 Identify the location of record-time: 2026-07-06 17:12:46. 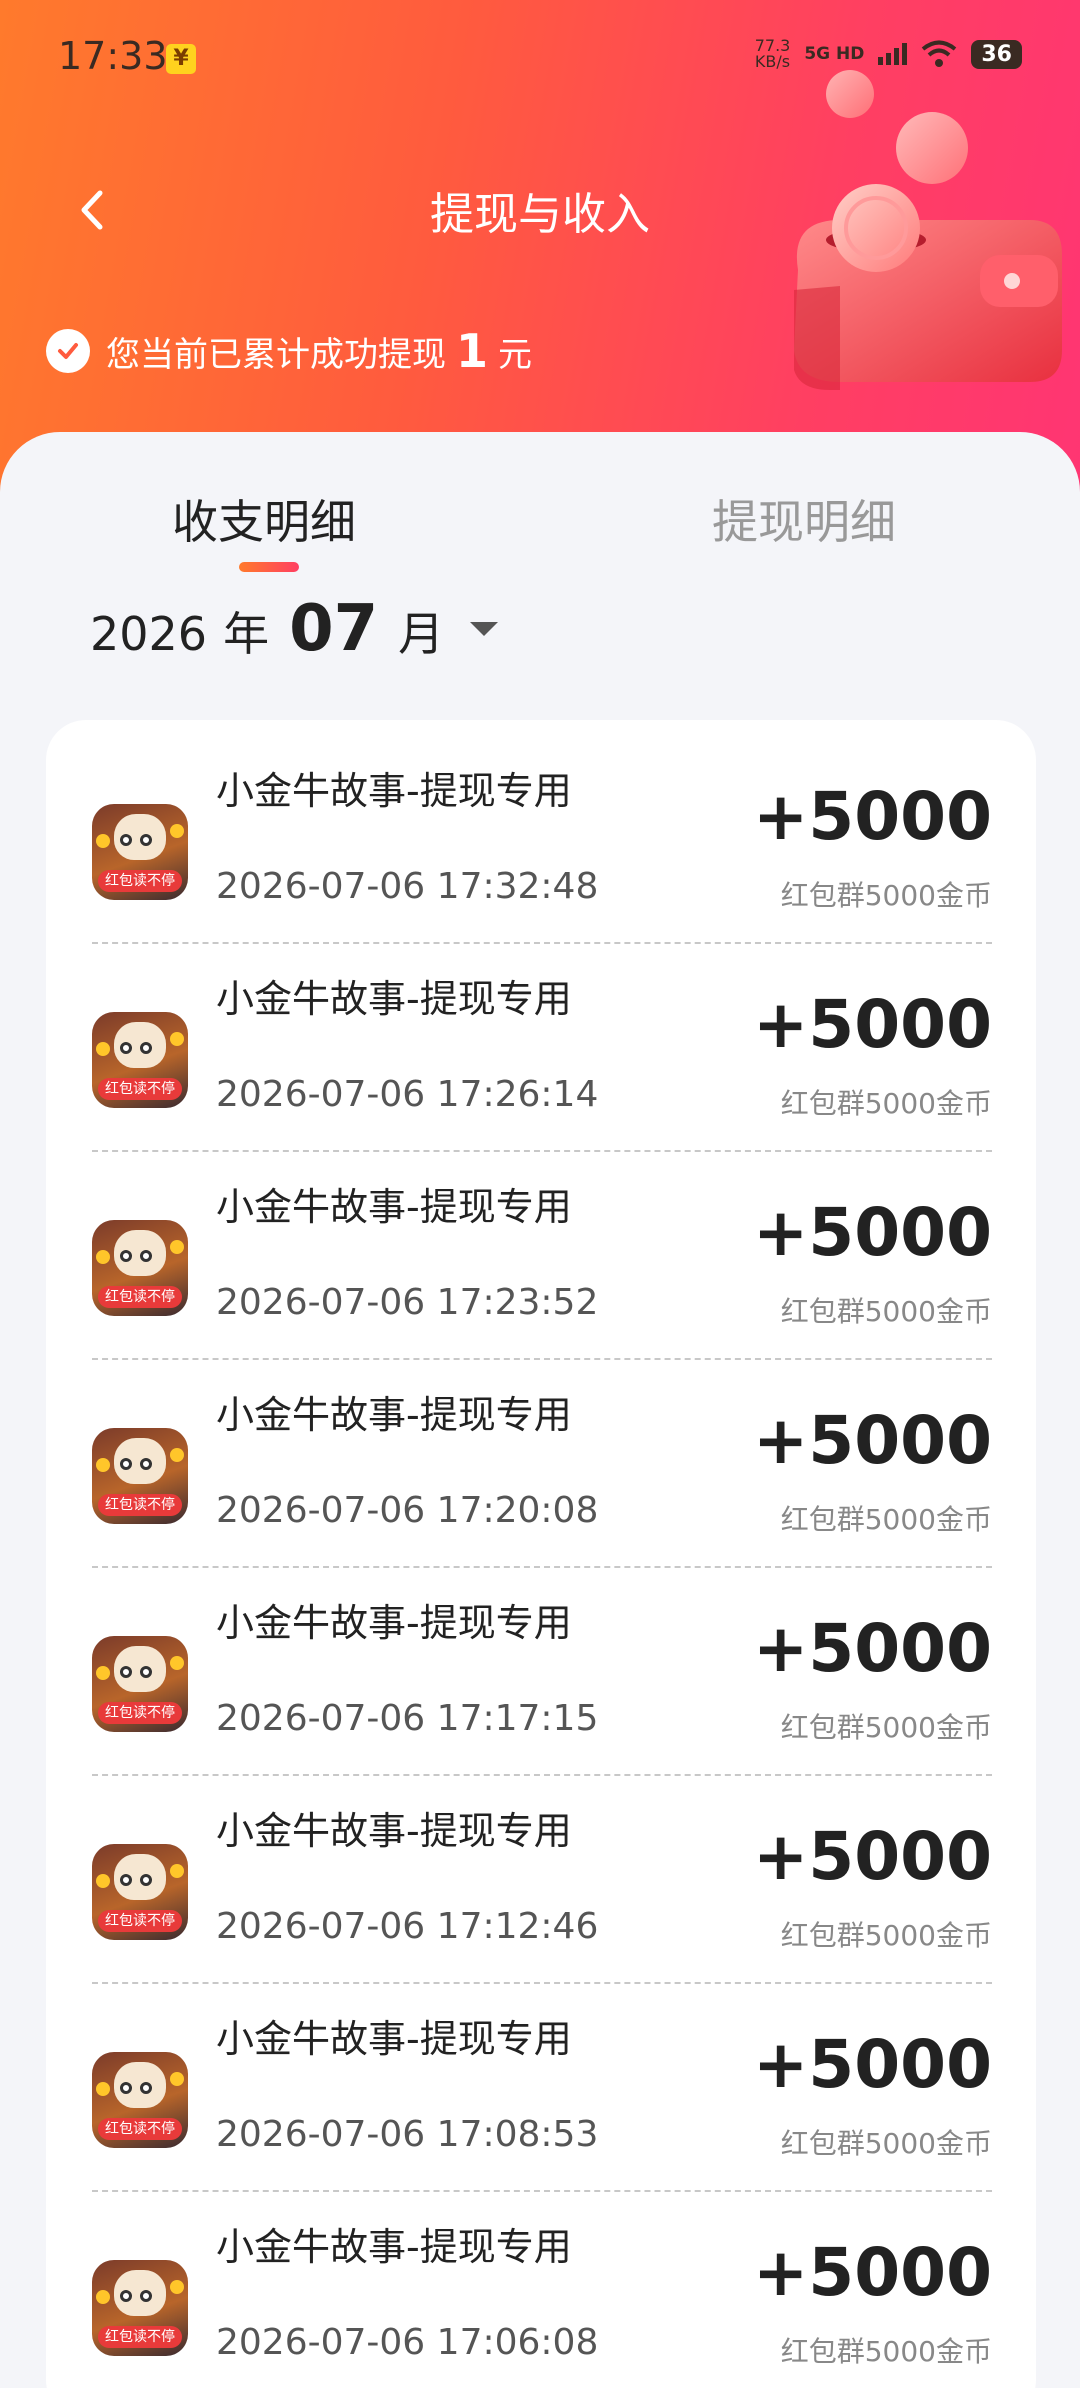
(407, 1926).